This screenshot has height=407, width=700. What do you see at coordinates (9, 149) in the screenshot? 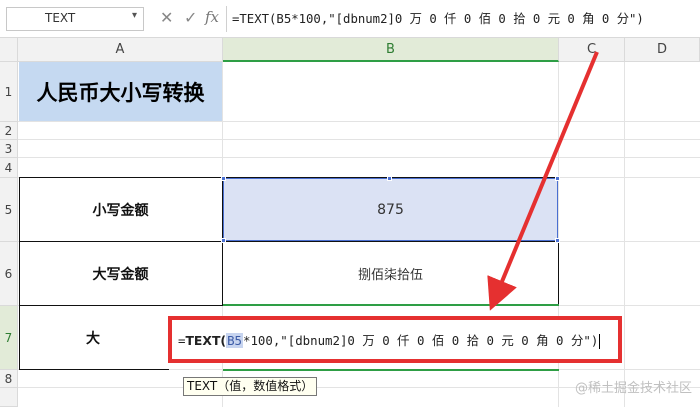
I see `row-header-3: 3` at bounding box center [9, 149].